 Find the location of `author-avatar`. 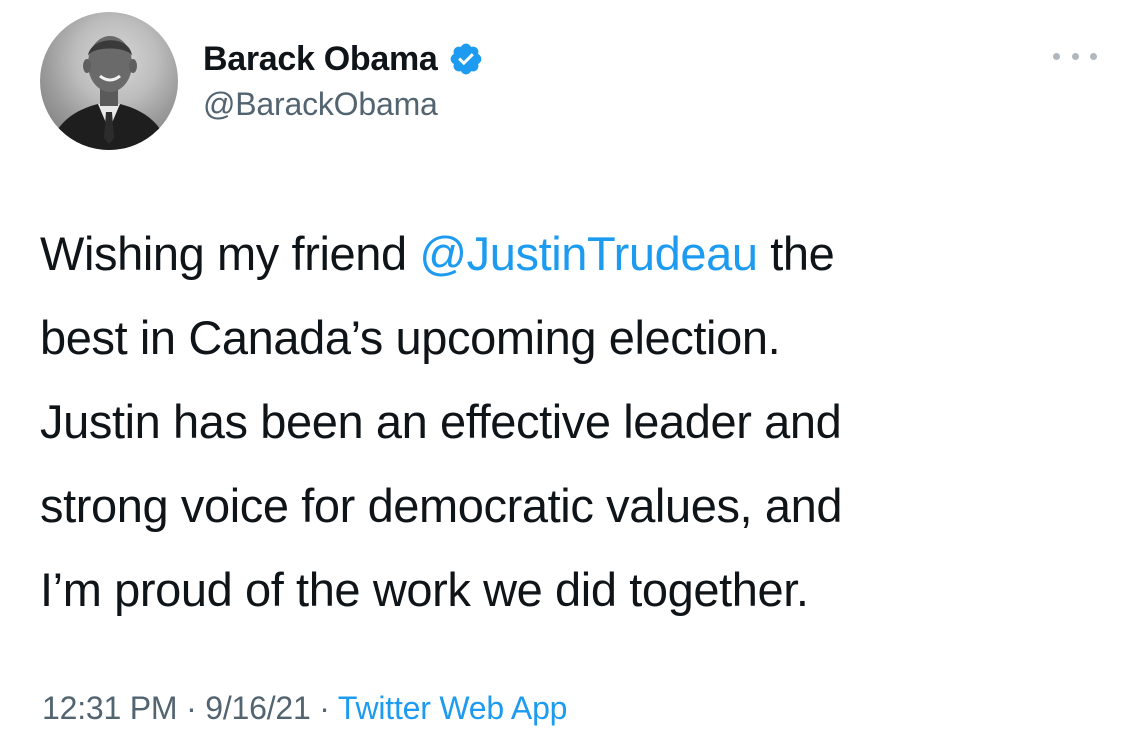

author-avatar is located at coordinates (109, 81).